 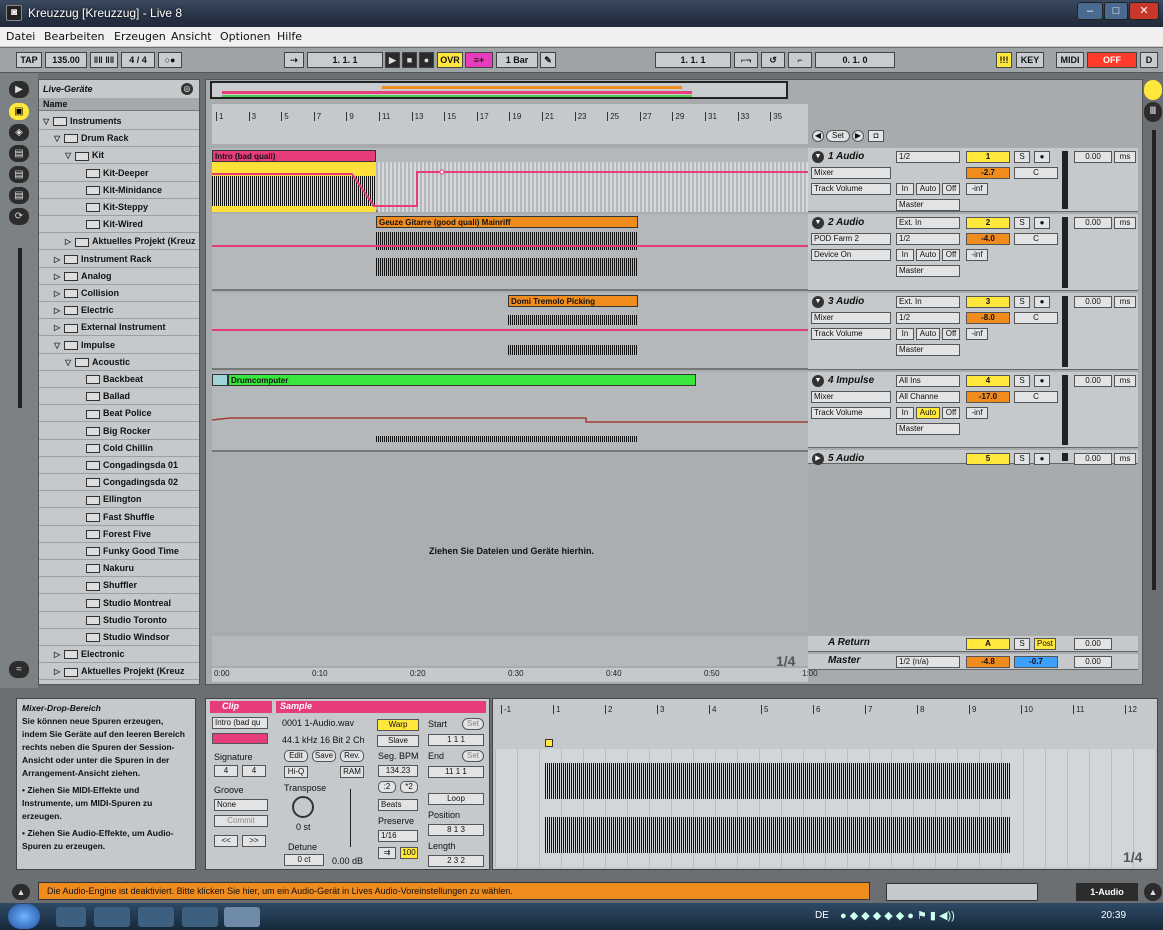 I want to click on set-locator-button: Set, so click(x=838, y=136).